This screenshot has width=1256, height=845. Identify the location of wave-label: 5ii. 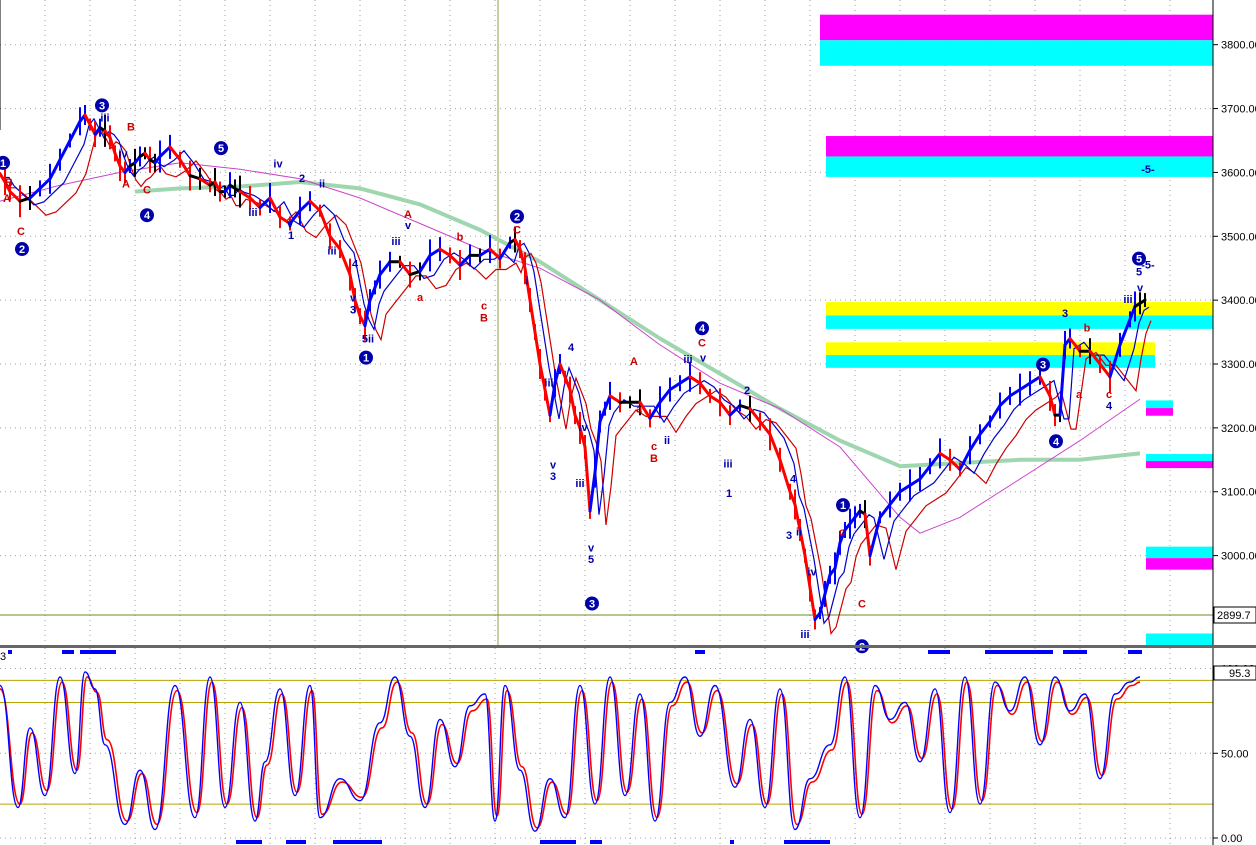
(368, 339).